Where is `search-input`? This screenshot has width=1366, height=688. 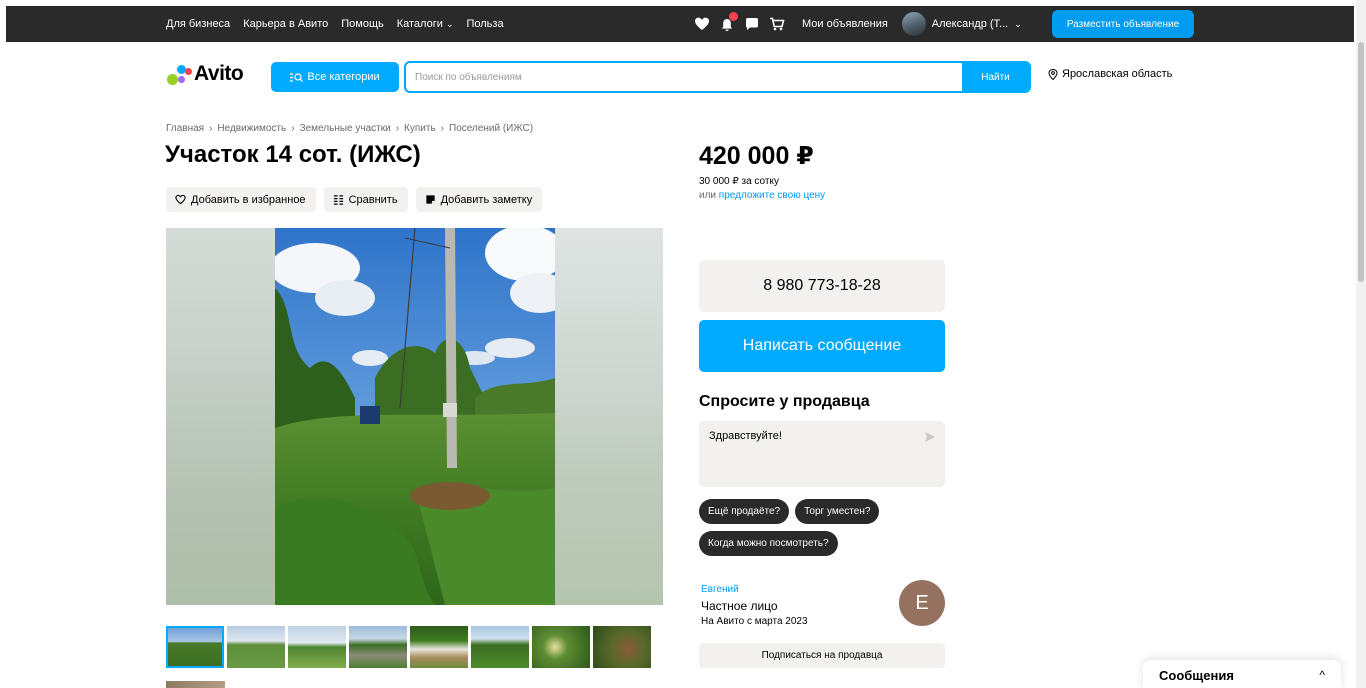 search-input is located at coordinates (684, 77).